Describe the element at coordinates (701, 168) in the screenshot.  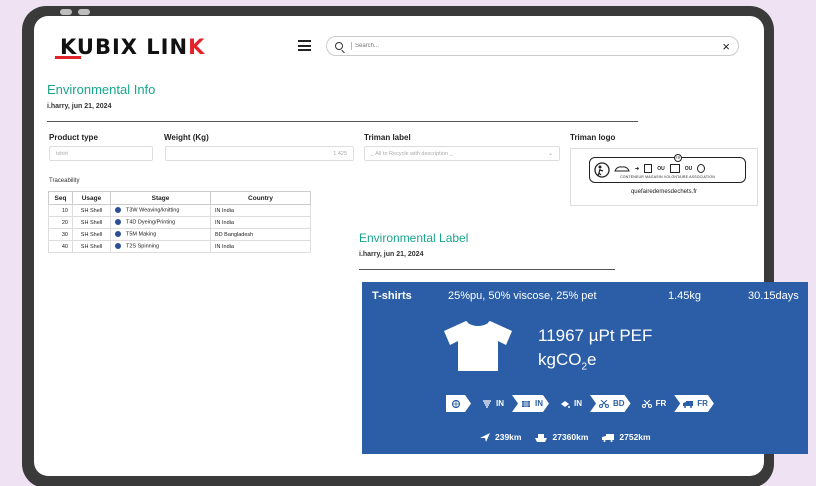
I see `association-icon` at that location.